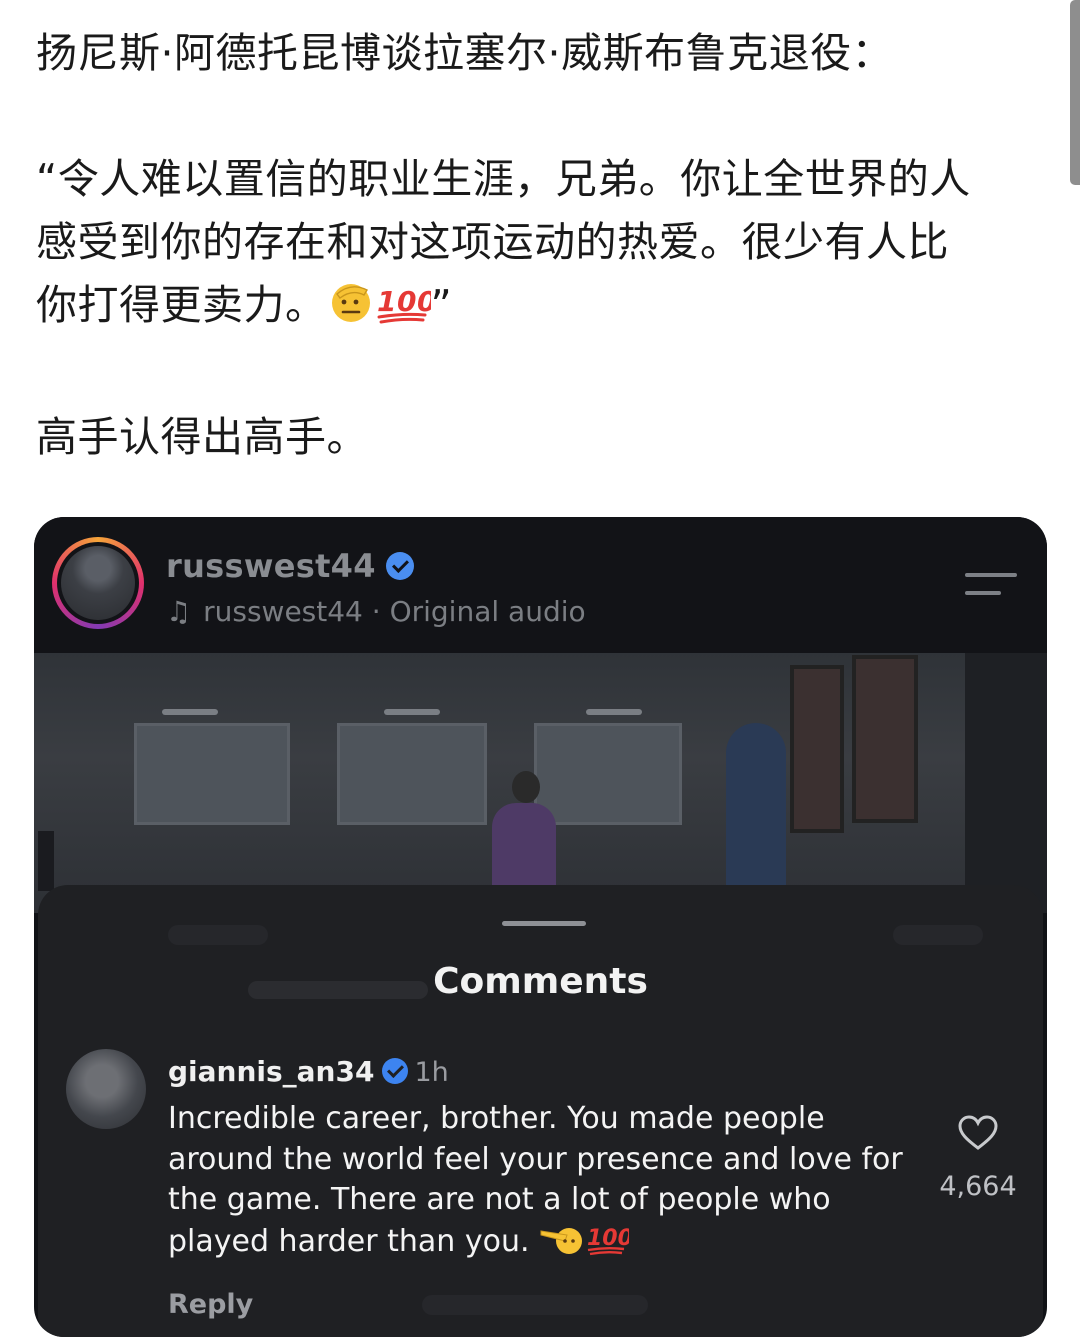 The width and height of the screenshot is (1080, 1337). What do you see at coordinates (441, 305) in the screenshot?
I see `quote-close-mark: ”` at bounding box center [441, 305].